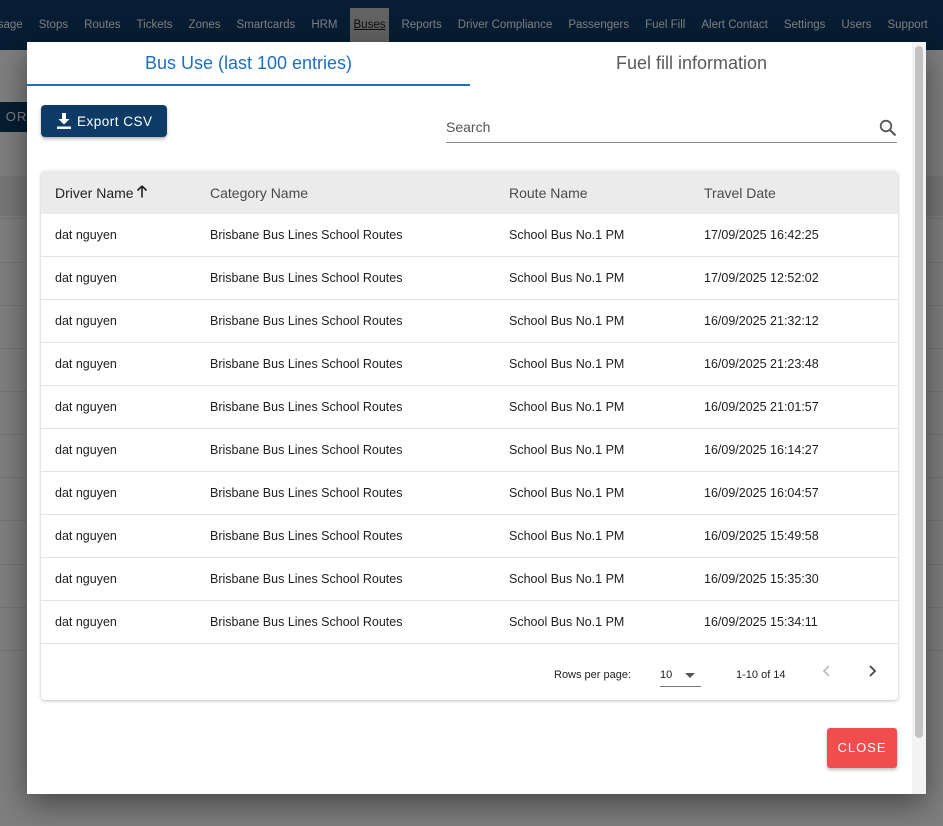 The height and width of the screenshot is (826, 943). What do you see at coordinates (761, 579) in the screenshot?
I see `cell-travel-date: 16/09/2025 15:35:30` at bounding box center [761, 579].